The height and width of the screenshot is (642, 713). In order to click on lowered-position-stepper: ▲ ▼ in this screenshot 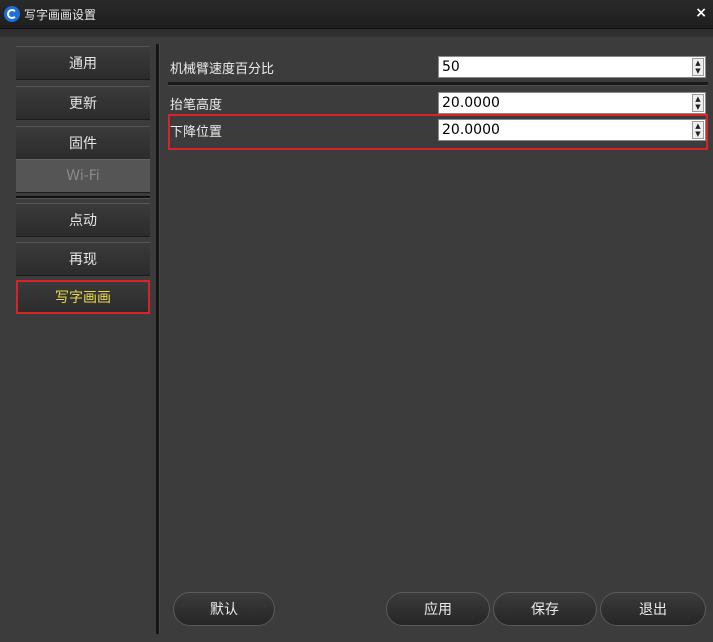, I will do `click(698, 130)`.